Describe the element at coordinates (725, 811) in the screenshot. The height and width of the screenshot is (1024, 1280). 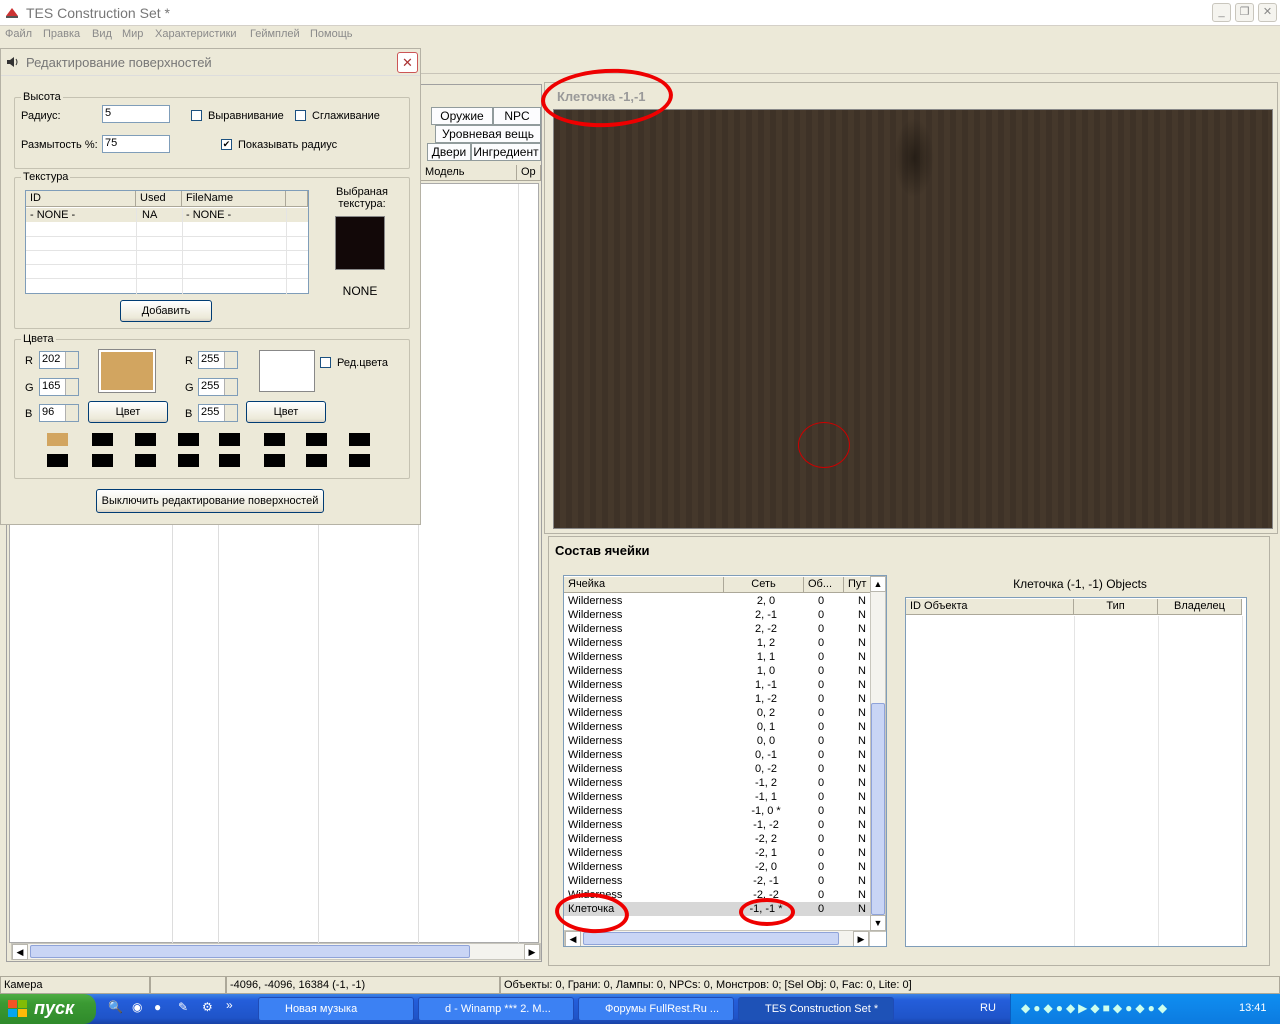
I see `cell-row: Wilderness -1, 0 * 0 N` at that location.